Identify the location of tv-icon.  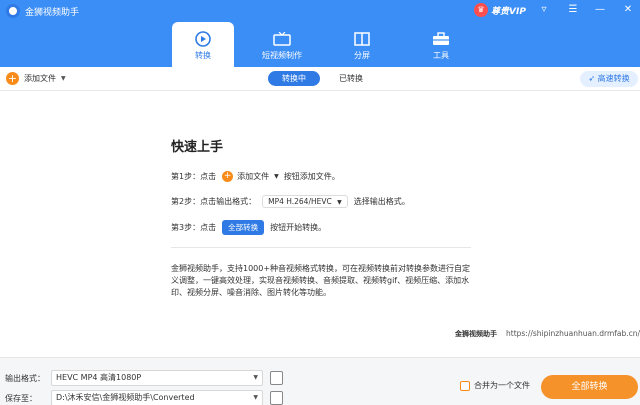
(282, 39).